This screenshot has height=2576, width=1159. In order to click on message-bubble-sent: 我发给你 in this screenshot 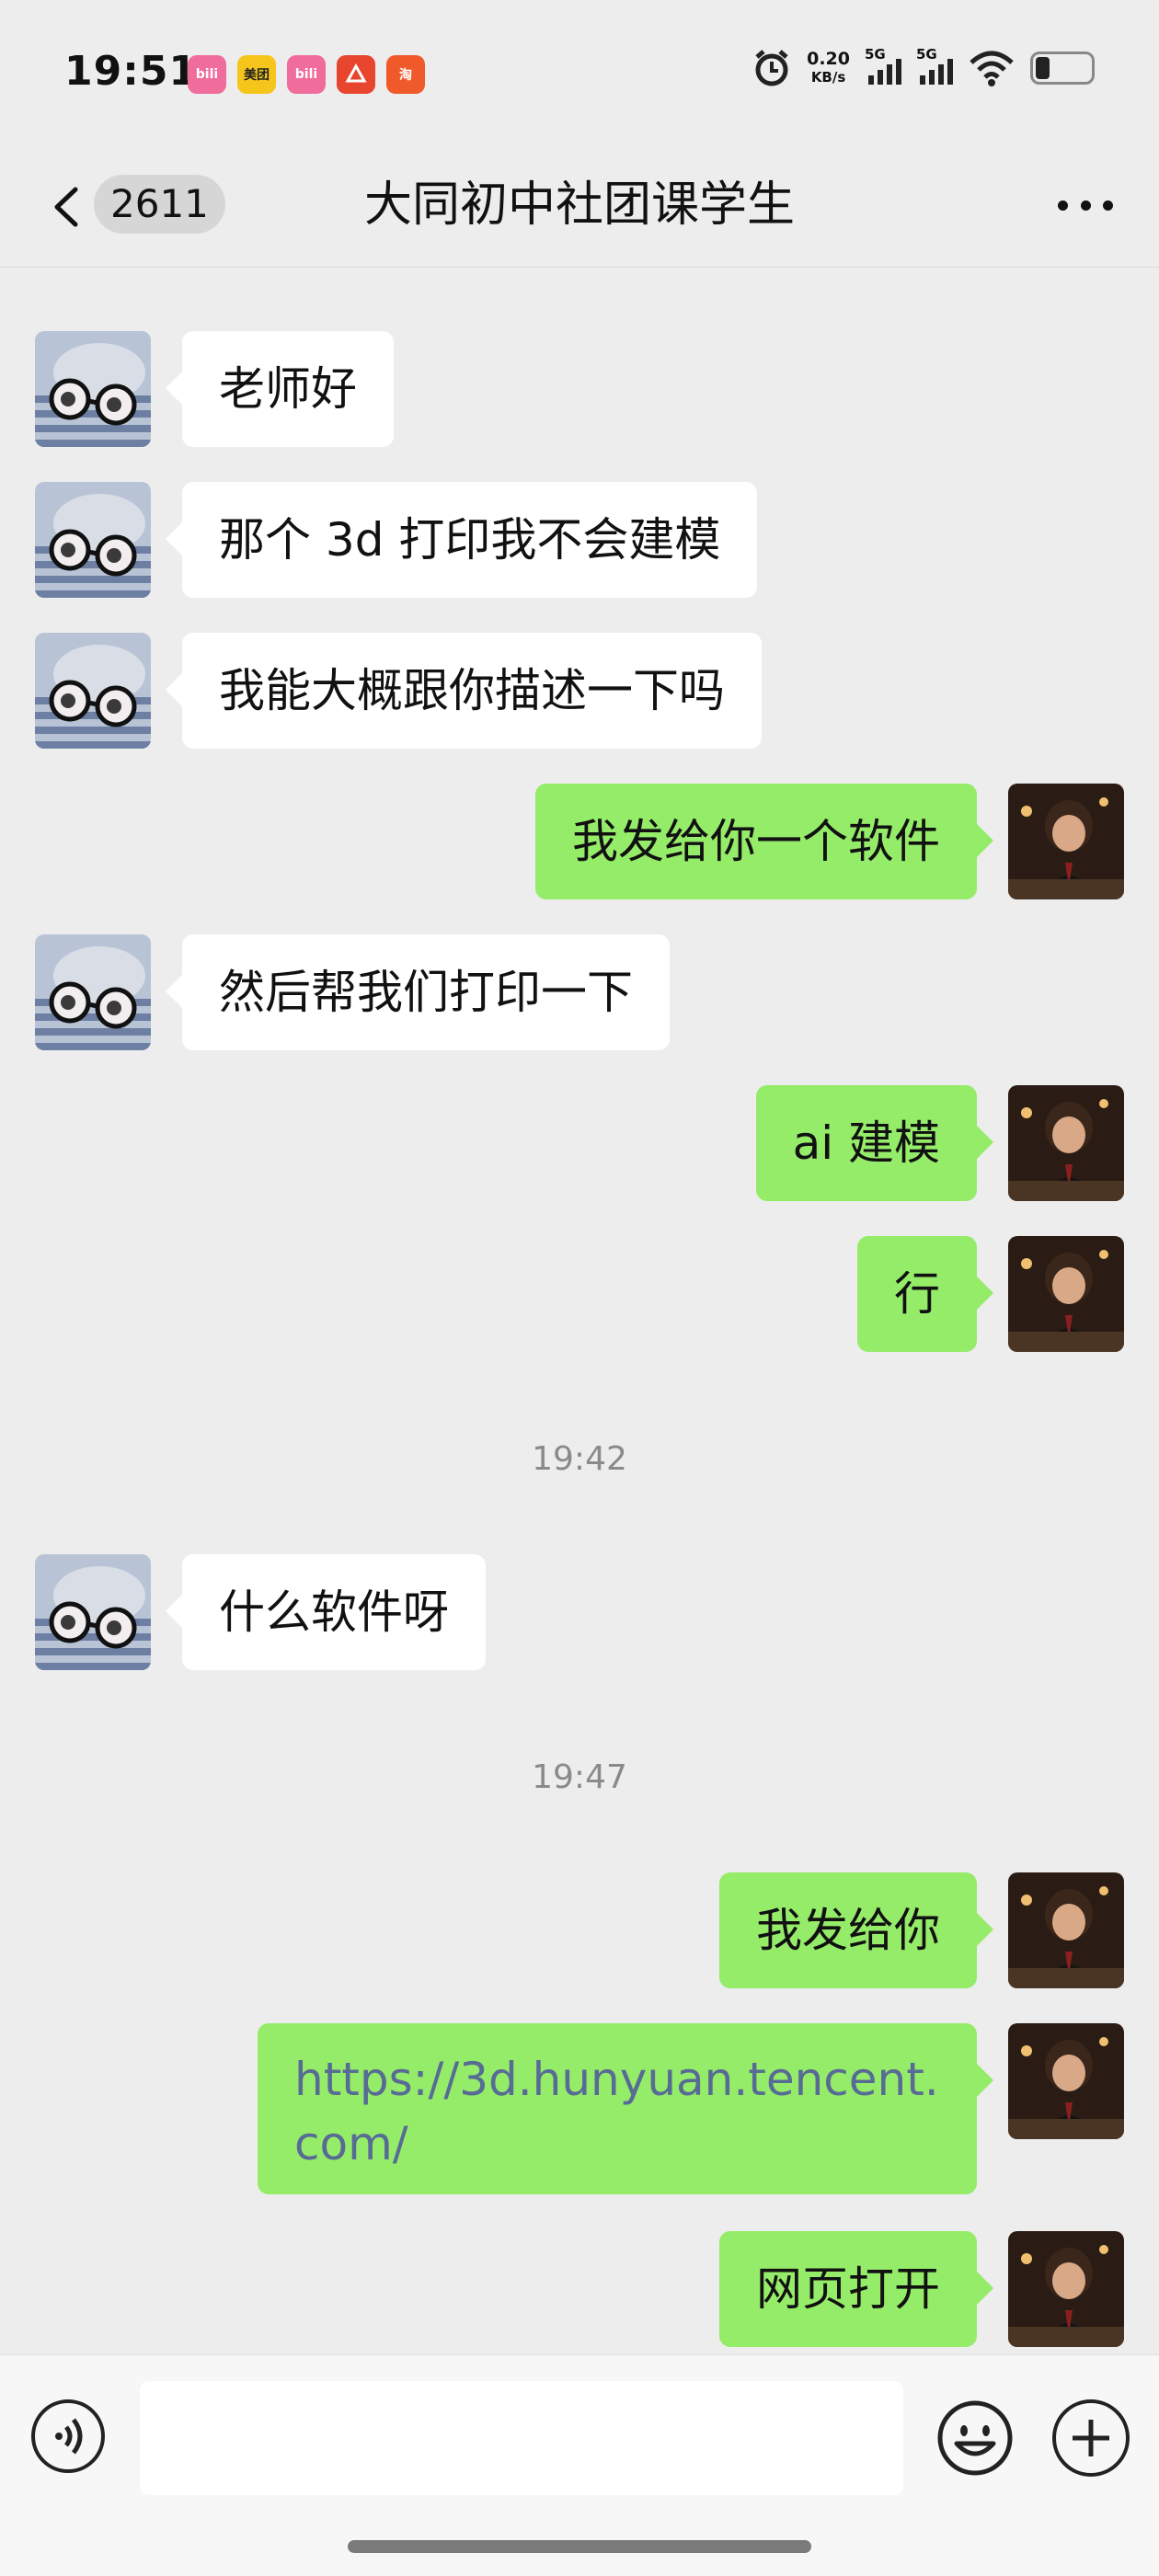, I will do `click(856, 1930)`.